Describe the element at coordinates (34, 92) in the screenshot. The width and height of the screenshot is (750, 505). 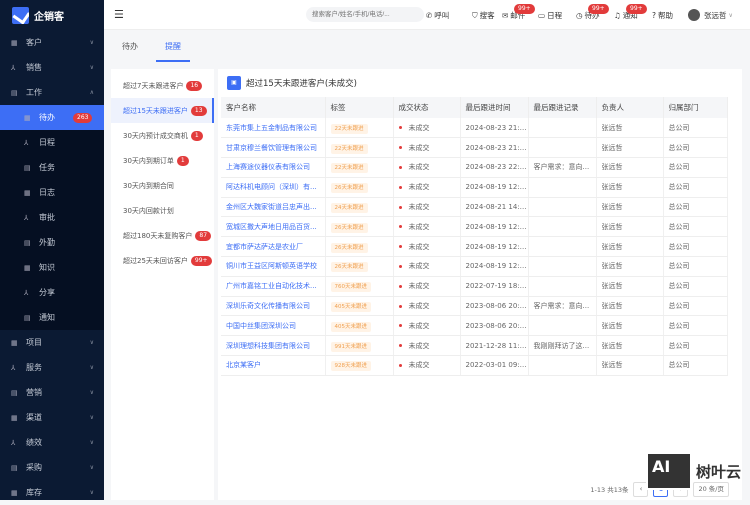
I see `sidebar-item-label: 工作` at that location.